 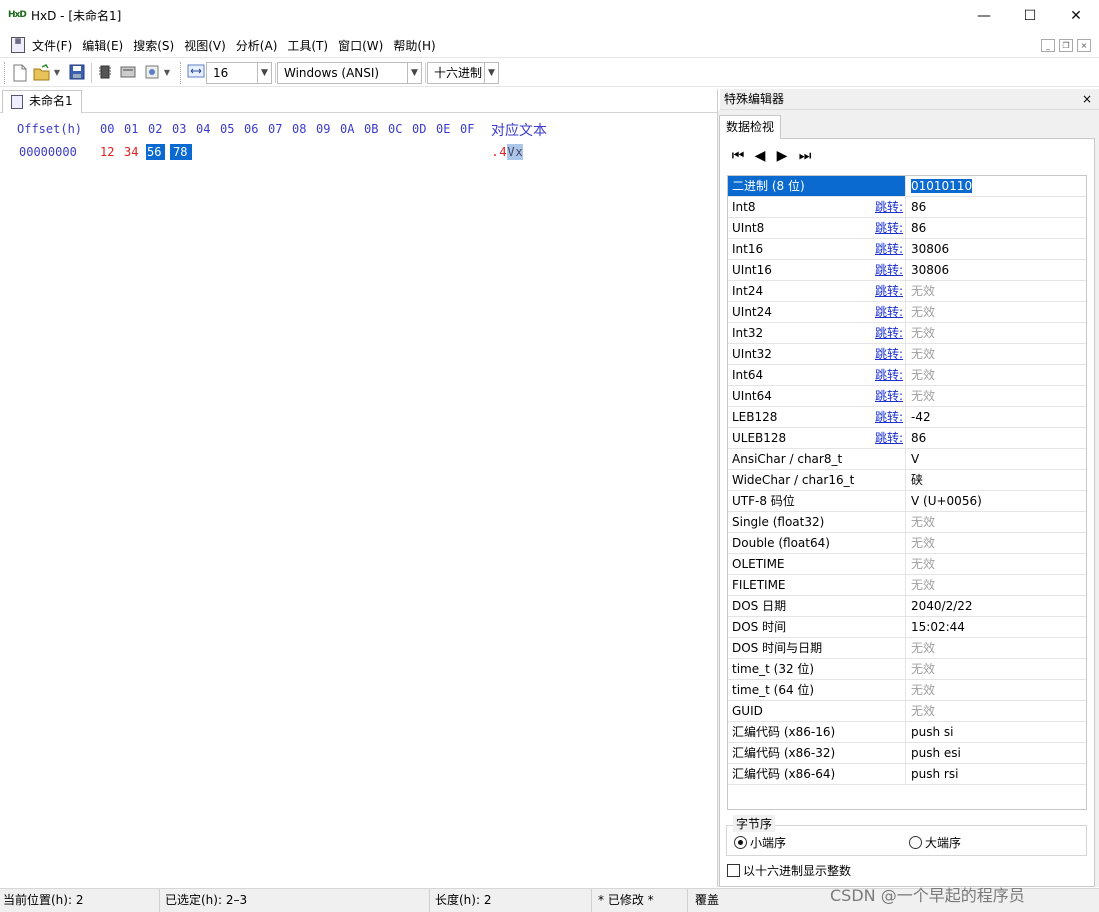 I want to click on inspector-row: WideChar / char16_t 硖, so click(x=907, y=480).